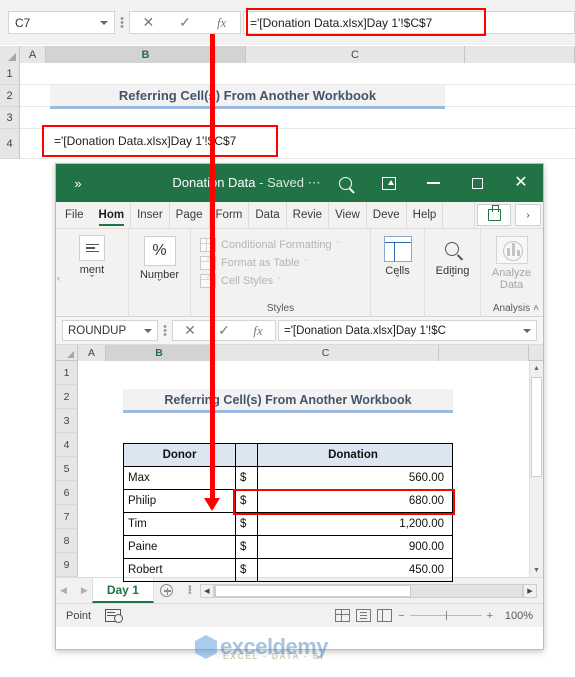  I want to click on tab-review: Revie, so click(308, 215).